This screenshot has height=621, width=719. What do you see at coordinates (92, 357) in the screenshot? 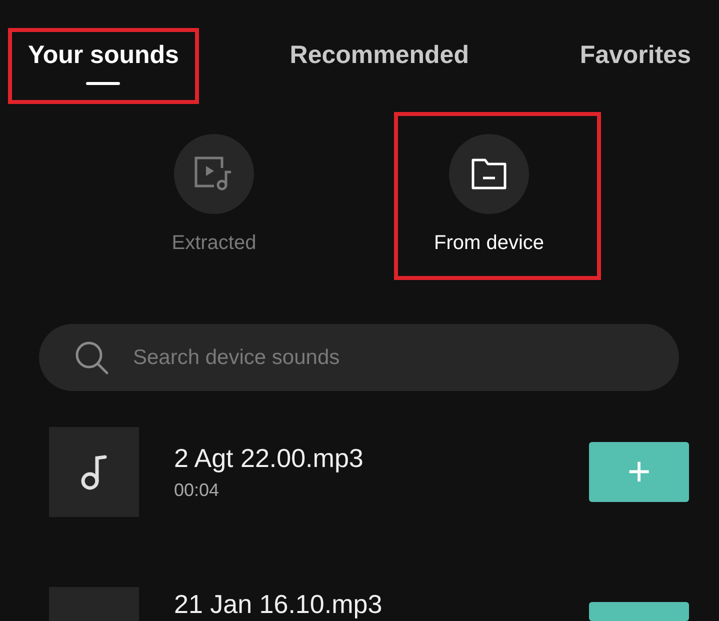
I see `search-icon` at bounding box center [92, 357].